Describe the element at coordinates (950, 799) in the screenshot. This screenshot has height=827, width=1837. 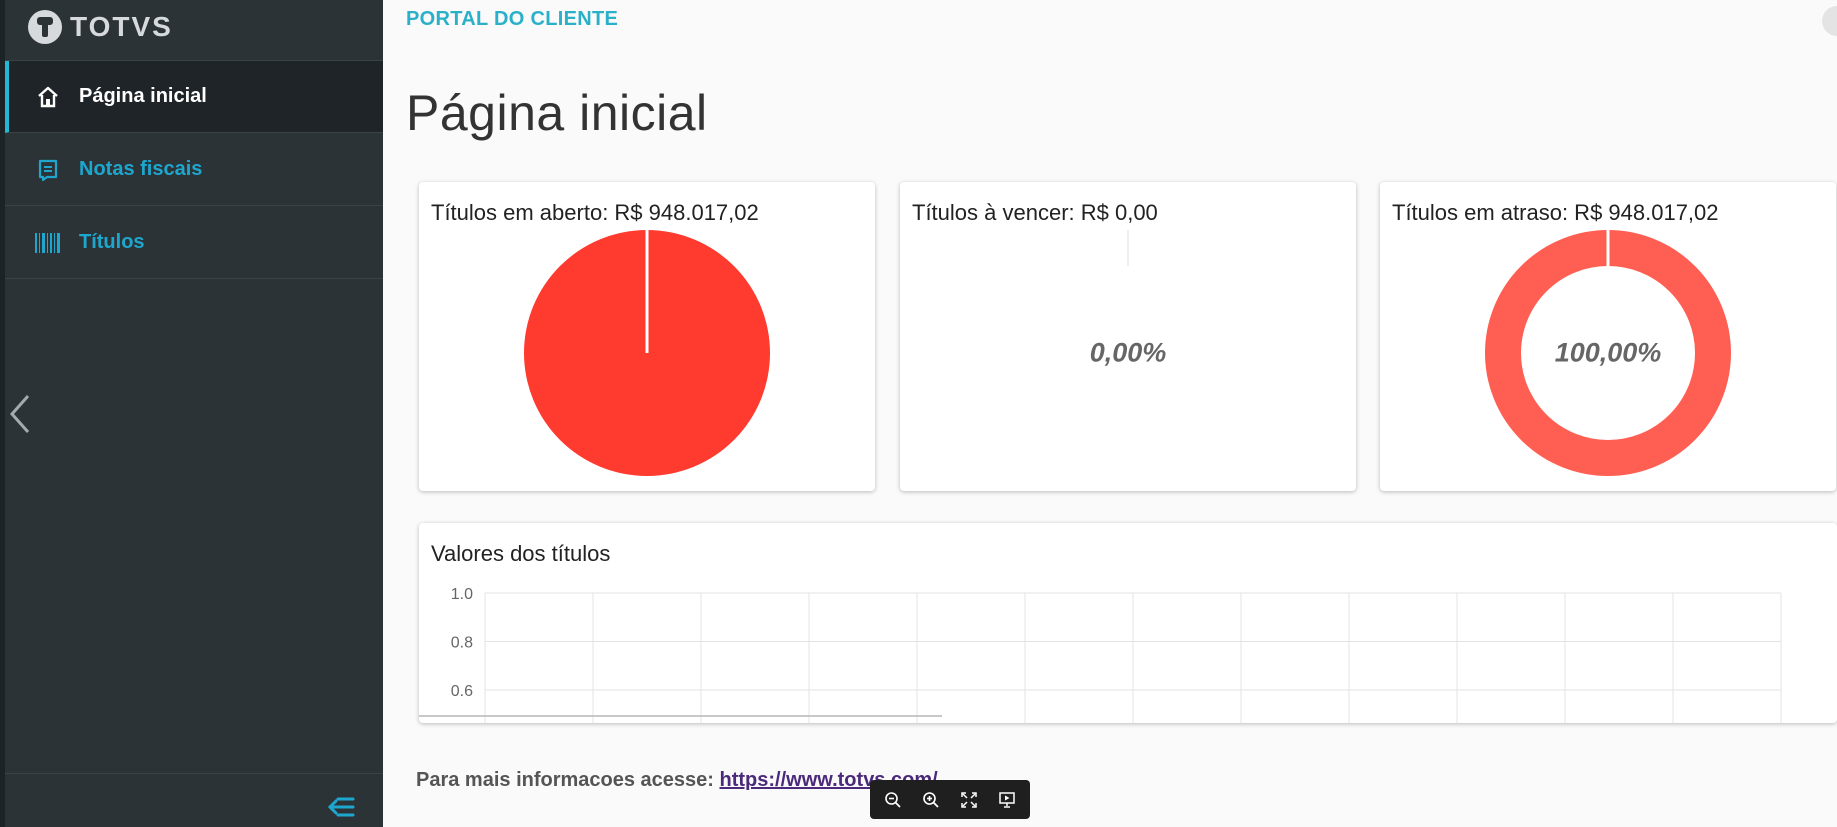
I see `viewer-toolbar` at that location.